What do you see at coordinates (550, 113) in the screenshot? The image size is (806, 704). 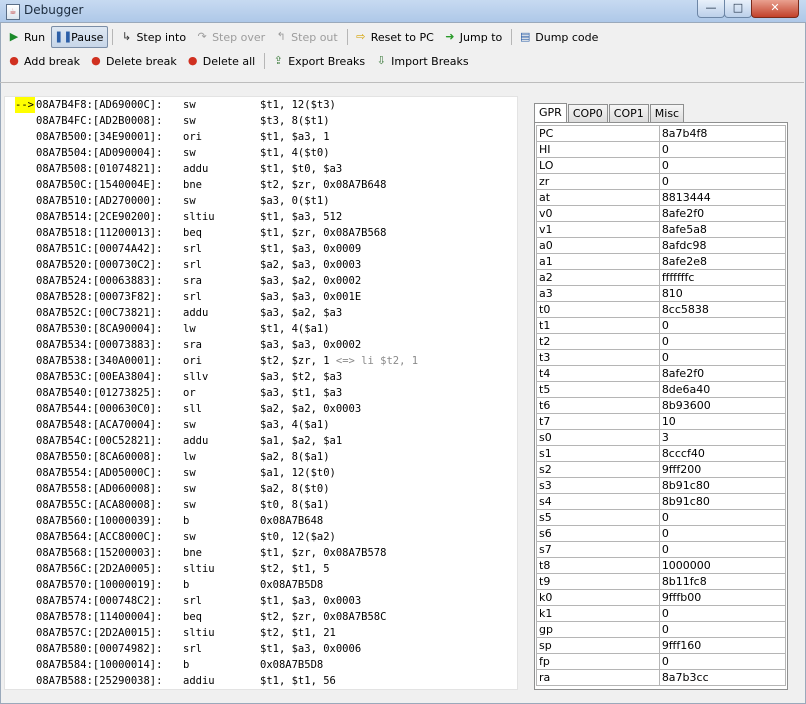 I see `tab-gpr: GPR` at bounding box center [550, 113].